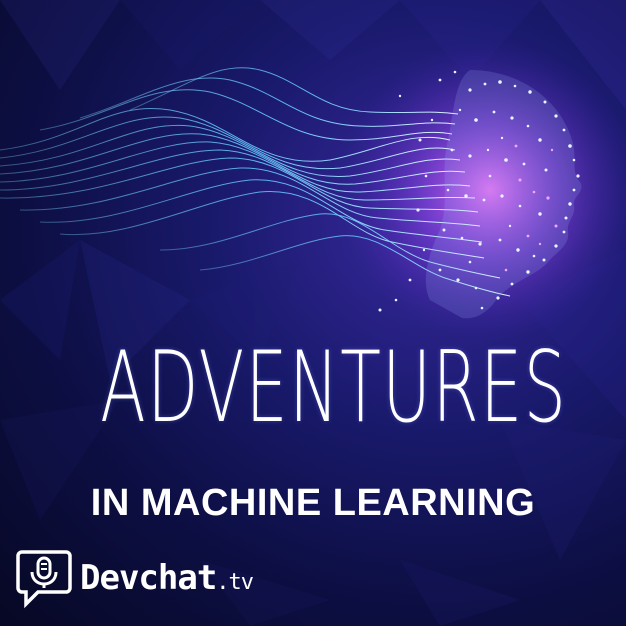 The height and width of the screenshot is (626, 626). I want to click on microphone-speech-bubble-icon, so click(44, 579).